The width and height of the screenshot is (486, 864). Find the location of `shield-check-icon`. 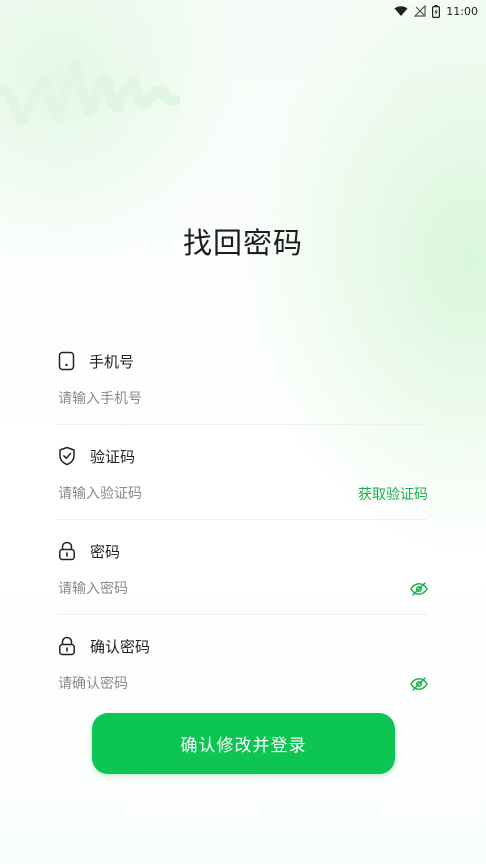

shield-check-icon is located at coordinates (67, 456).